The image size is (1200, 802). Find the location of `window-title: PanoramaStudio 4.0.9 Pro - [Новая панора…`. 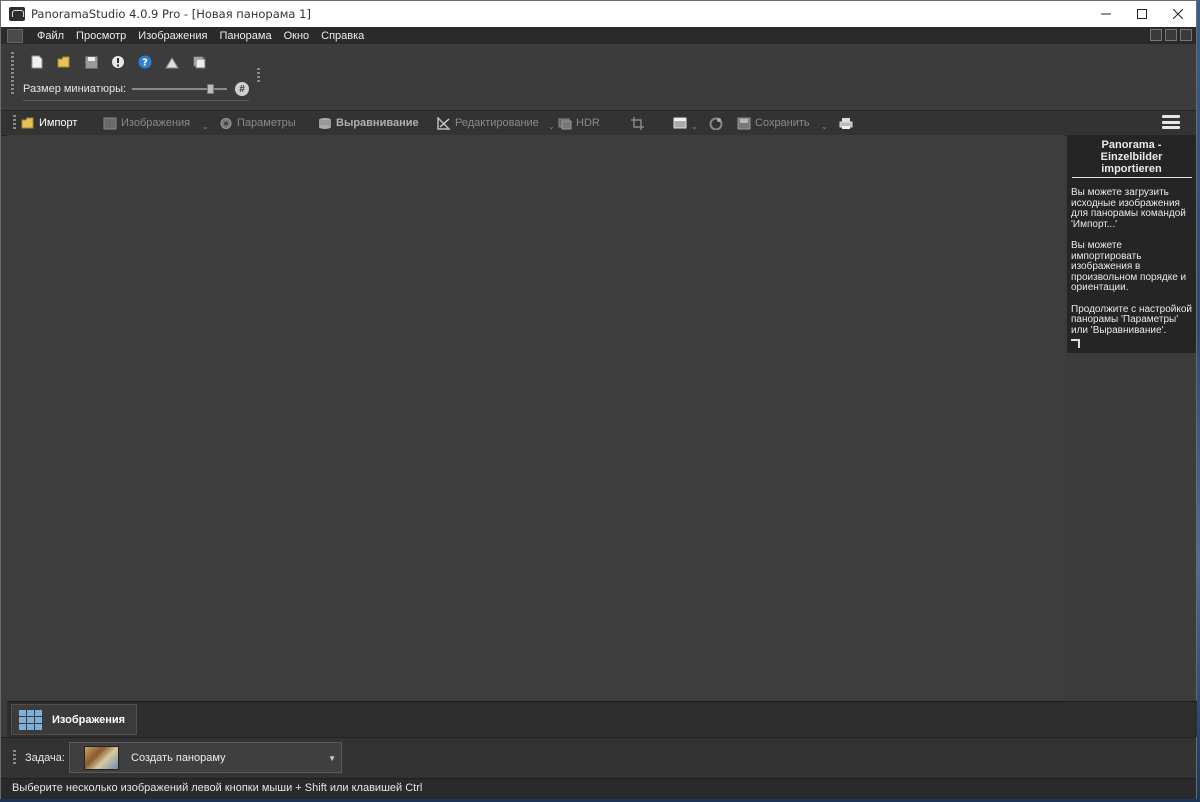

window-title: PanoramaStudio 4.0.9 Pro - [Новая панора… is located at coordinates (171, 14).